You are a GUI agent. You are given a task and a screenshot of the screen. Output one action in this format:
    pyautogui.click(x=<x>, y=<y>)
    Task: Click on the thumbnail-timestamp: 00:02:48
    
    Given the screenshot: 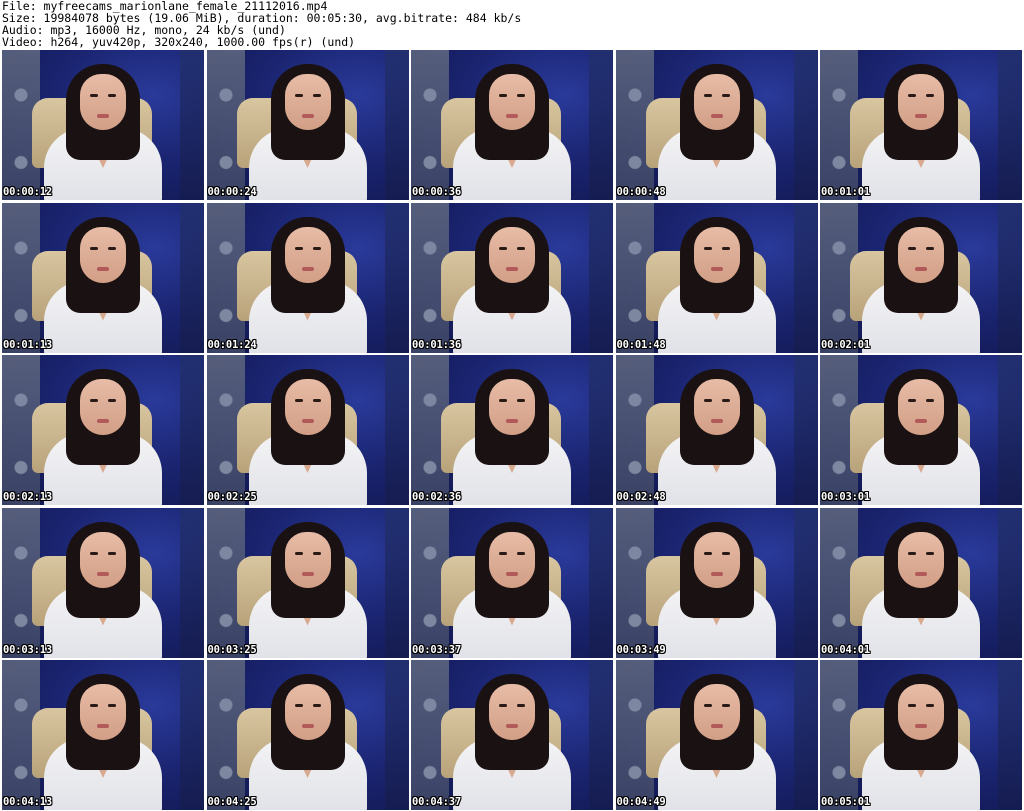 What is the action you would take?
    pyautogui.click(x=641, y=497)
    